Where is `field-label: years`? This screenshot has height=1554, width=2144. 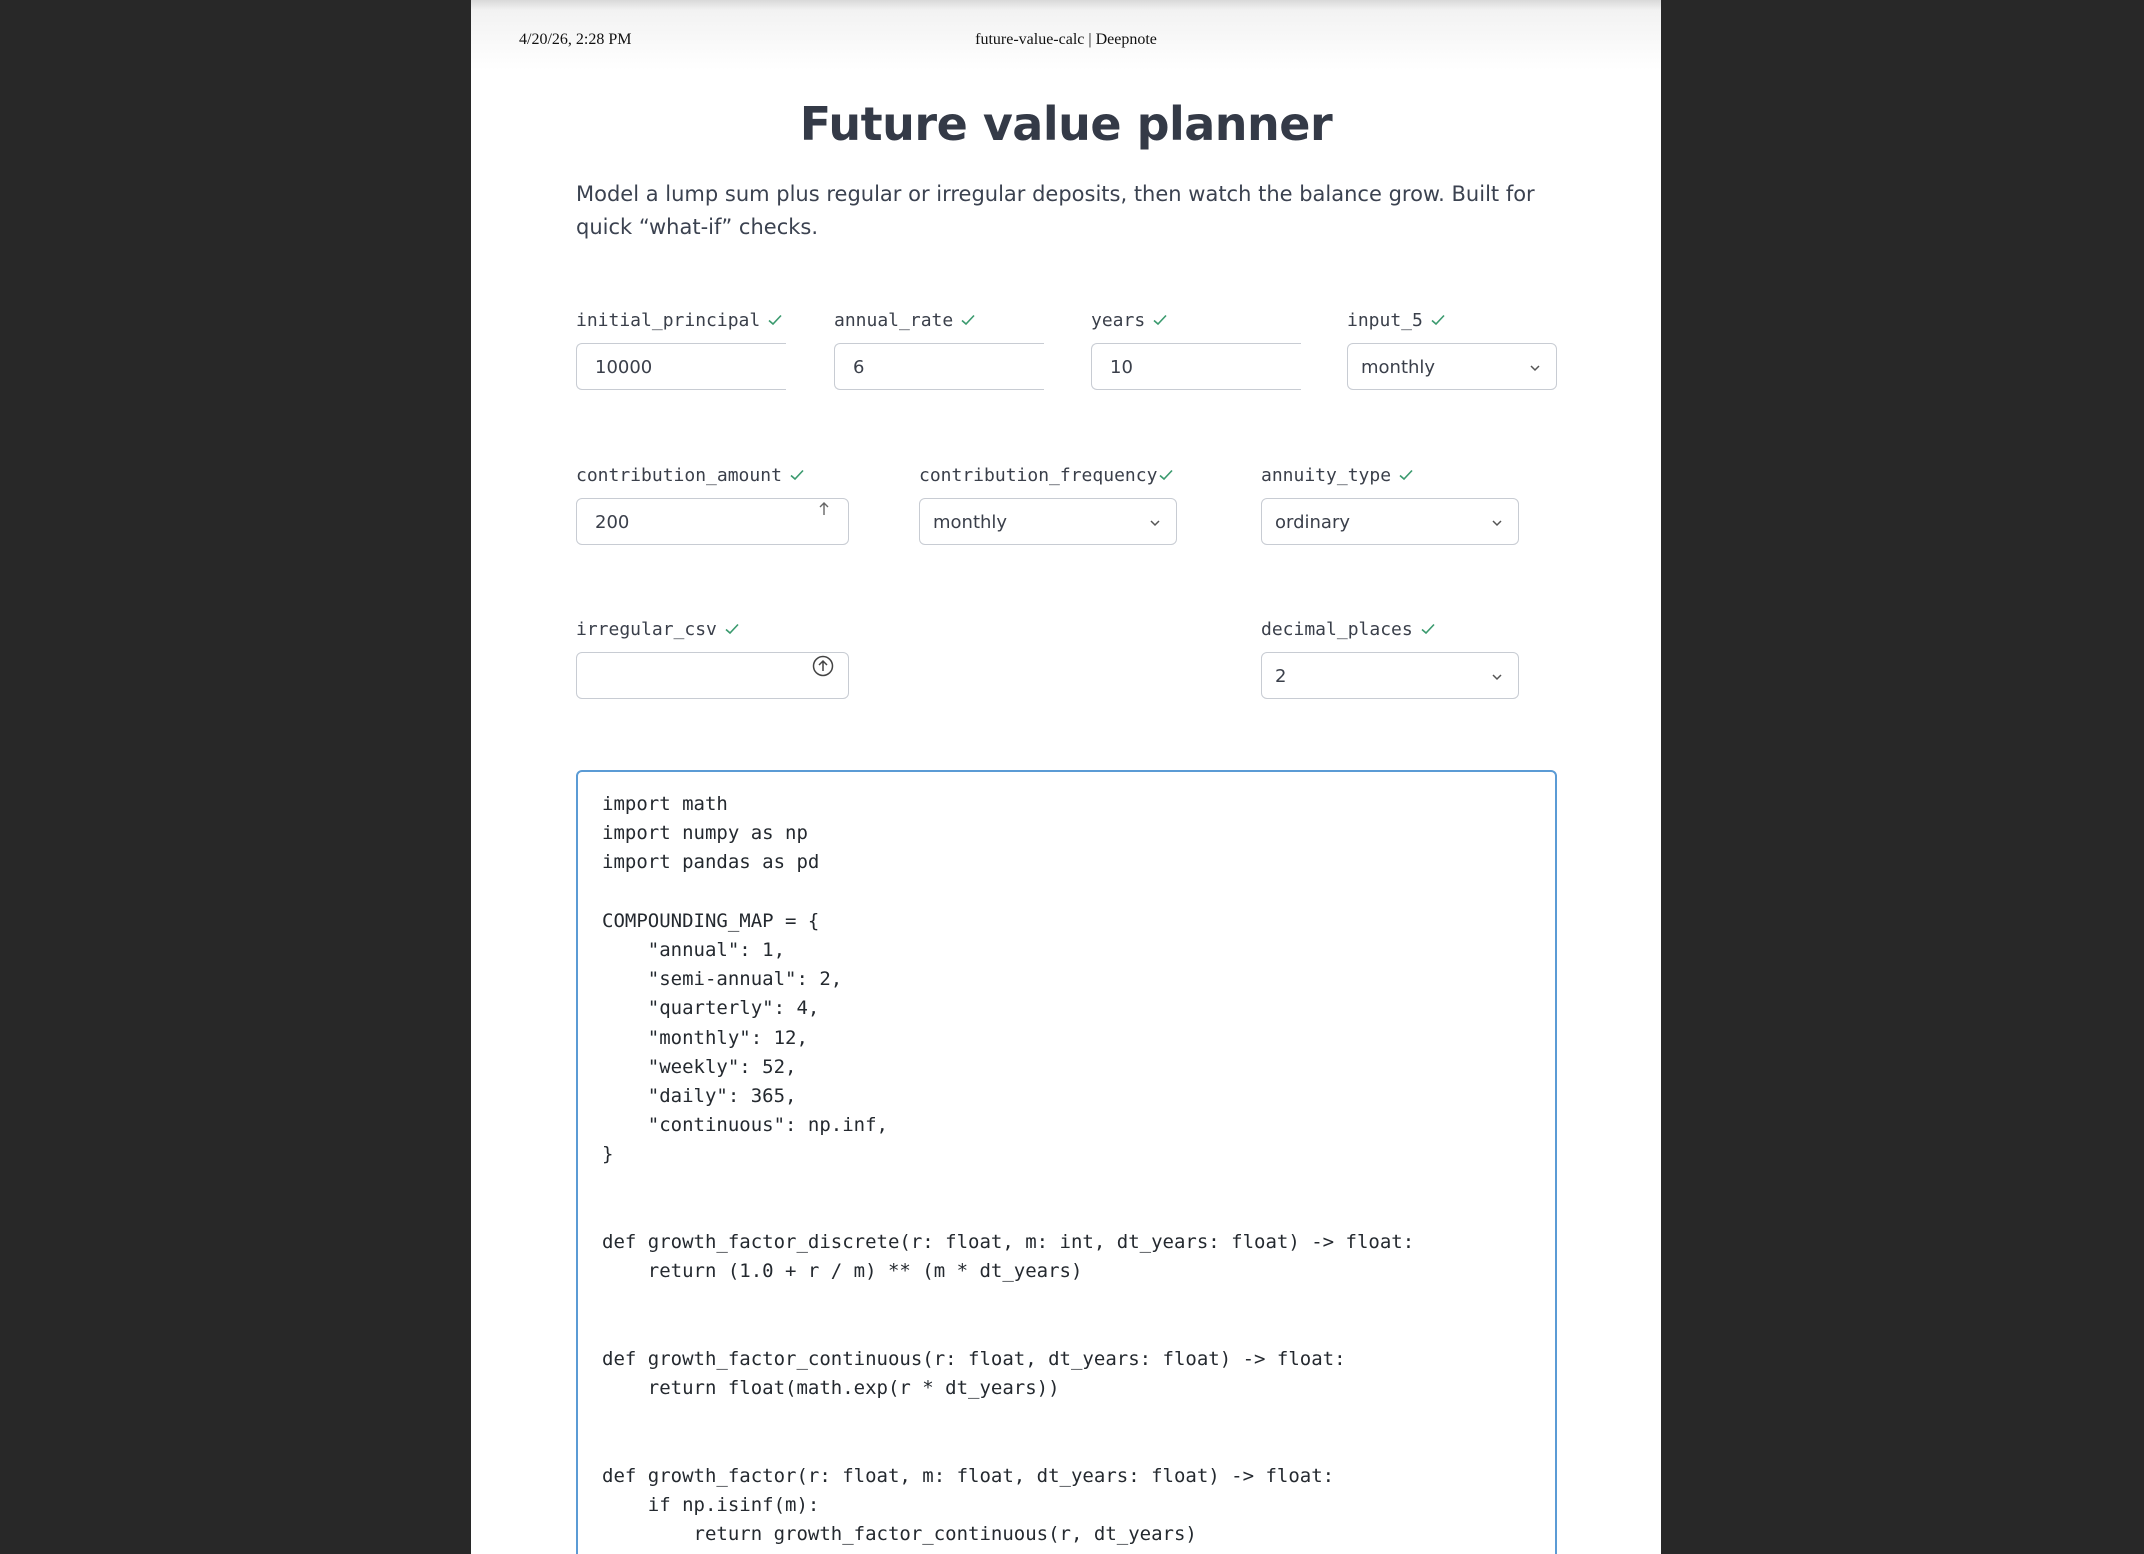
field-label: years is located at coordinates (1118, 320).